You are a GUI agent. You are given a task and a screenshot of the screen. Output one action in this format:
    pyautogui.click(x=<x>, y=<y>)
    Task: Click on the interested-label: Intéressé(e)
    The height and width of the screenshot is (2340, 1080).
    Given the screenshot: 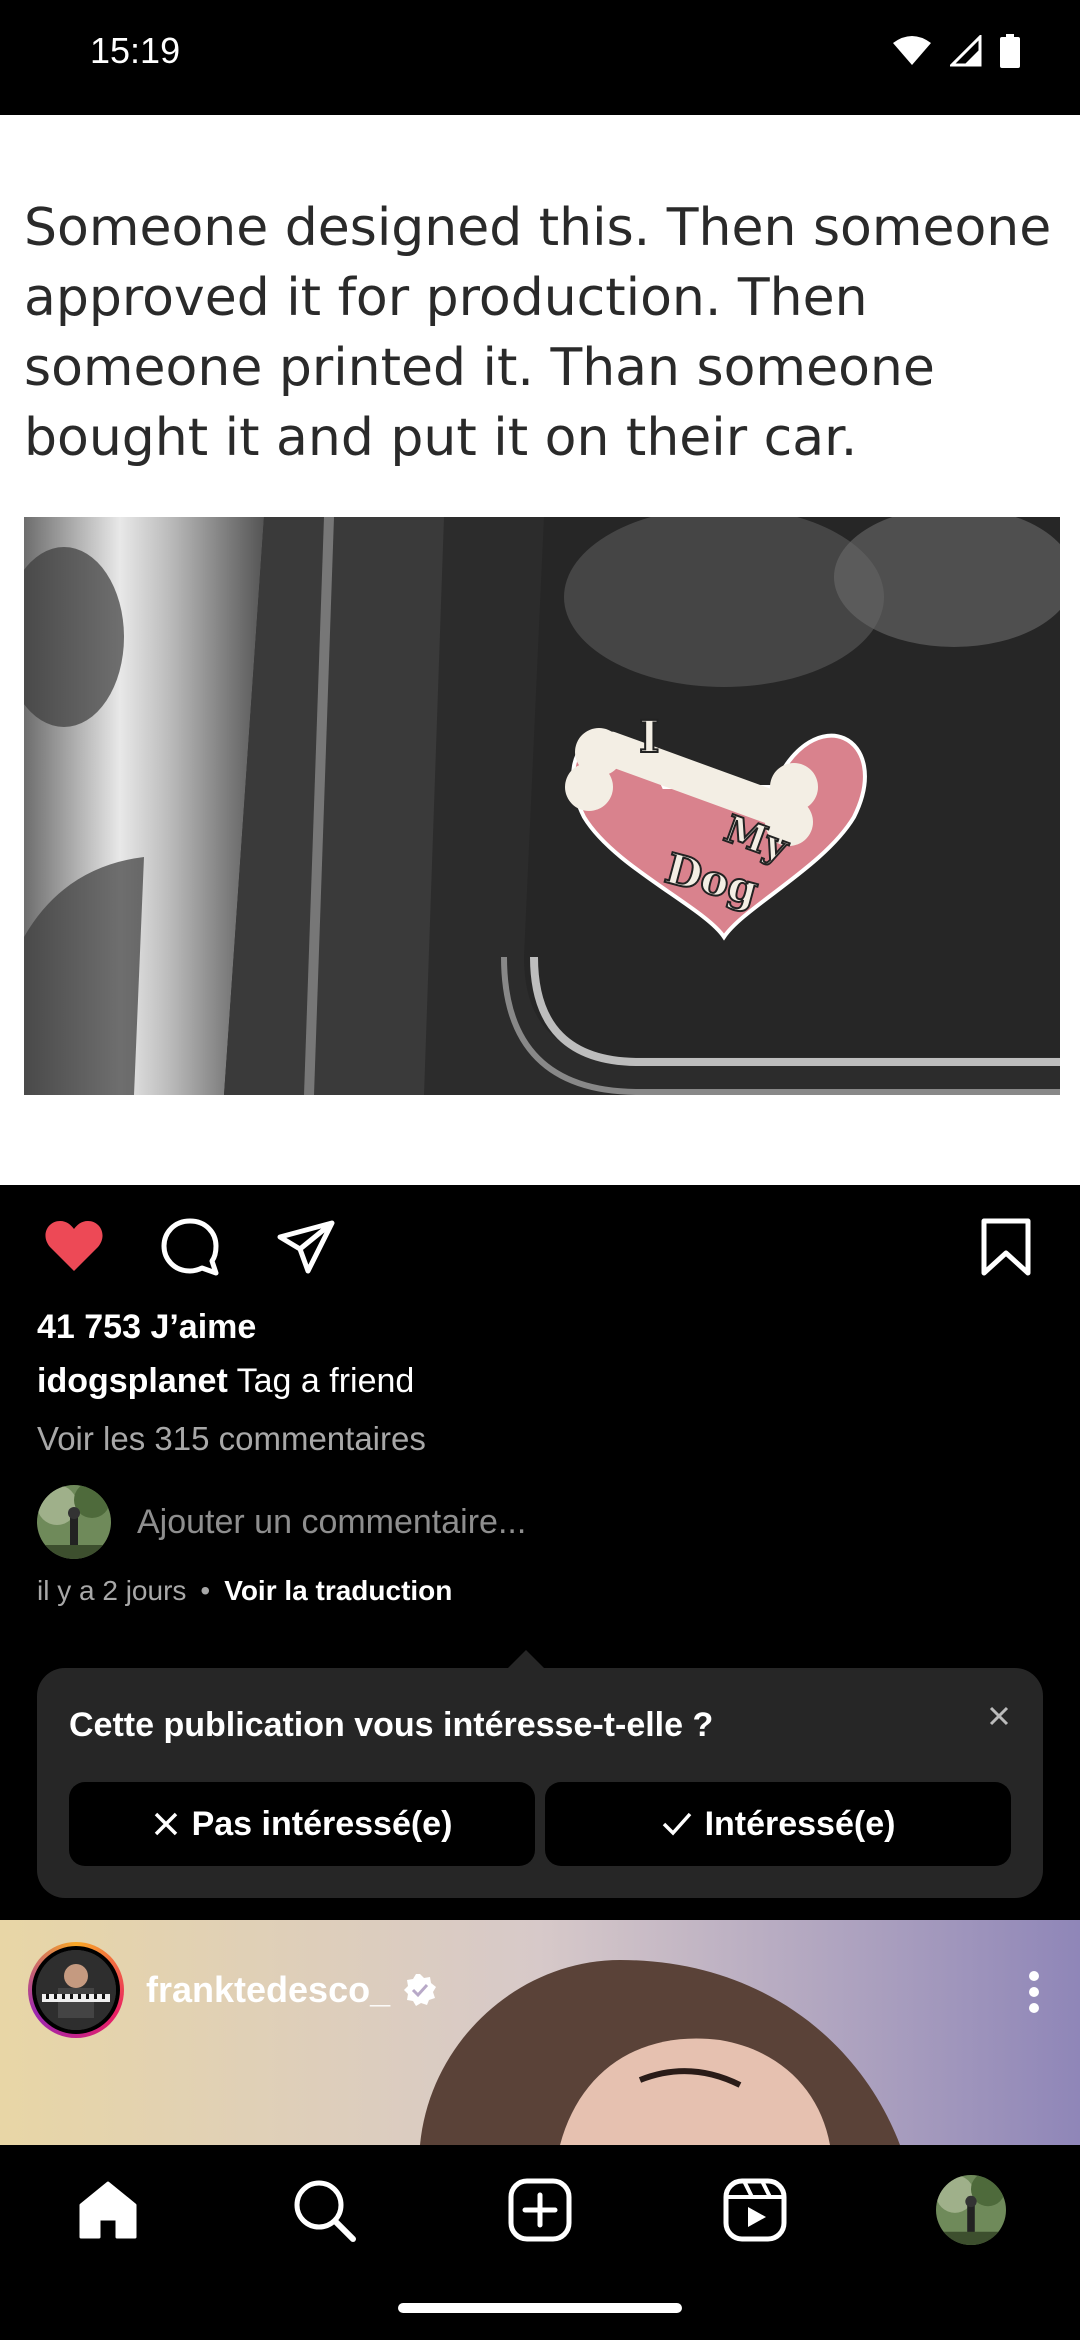 What is the action you would take?
    pyautogui.click(x=800, y=1823)
    